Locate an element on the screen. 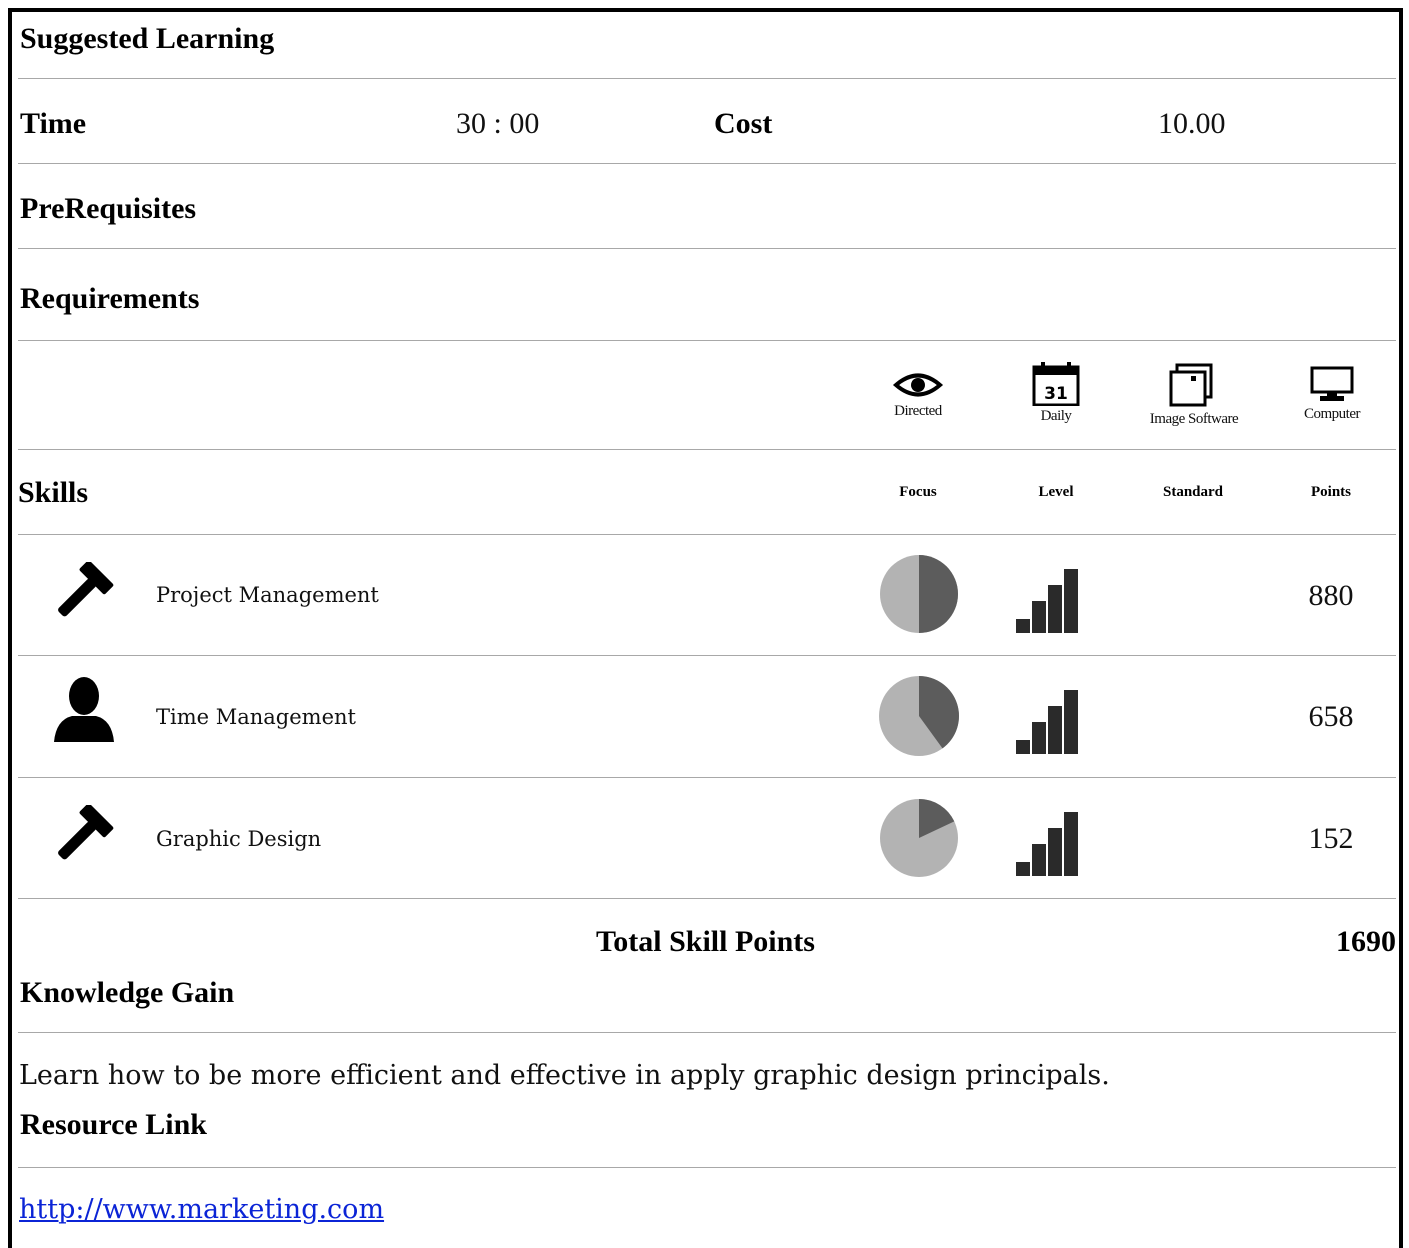 This screenshot has width=1409, height=1248. calendar-icon: 31 is located at coordinates (1056, 384).